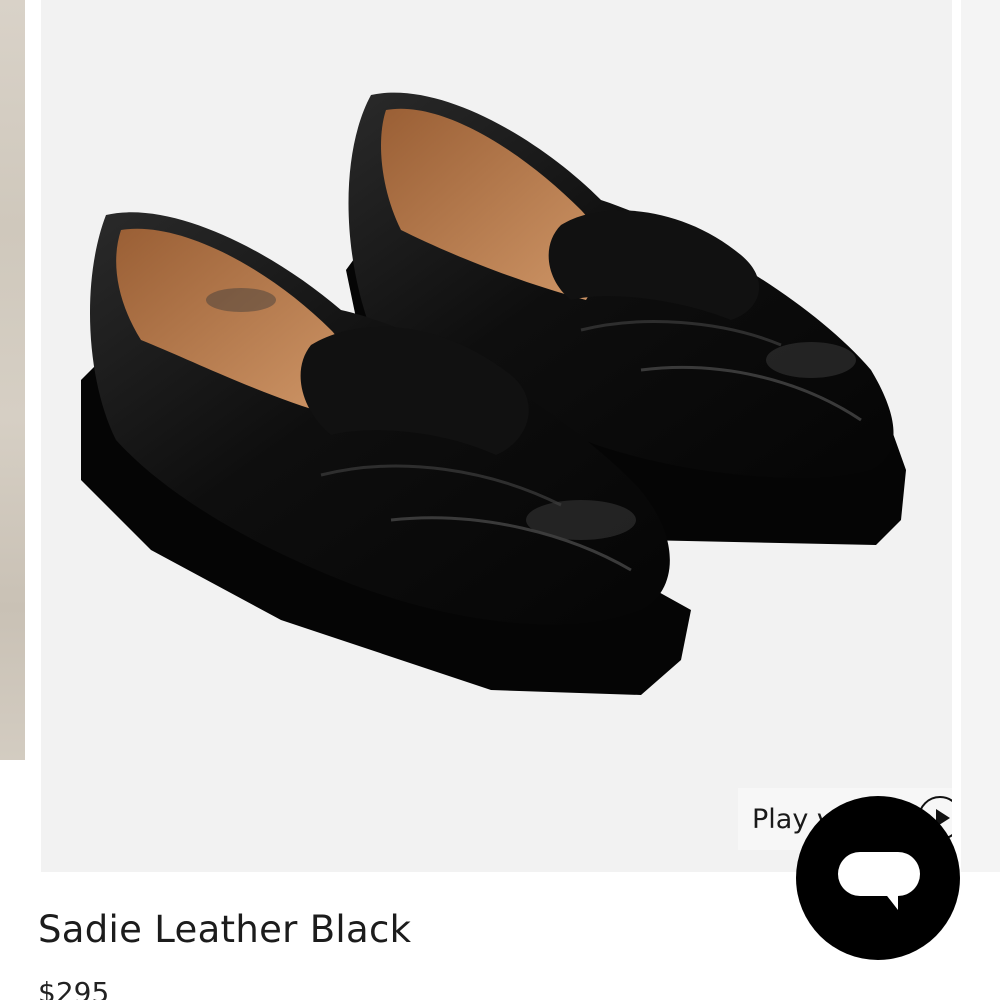  What do you see at coordinates (879, 874) in the screenshot?
I see `chat-bubble-icon` at bounding box center [879, 874].